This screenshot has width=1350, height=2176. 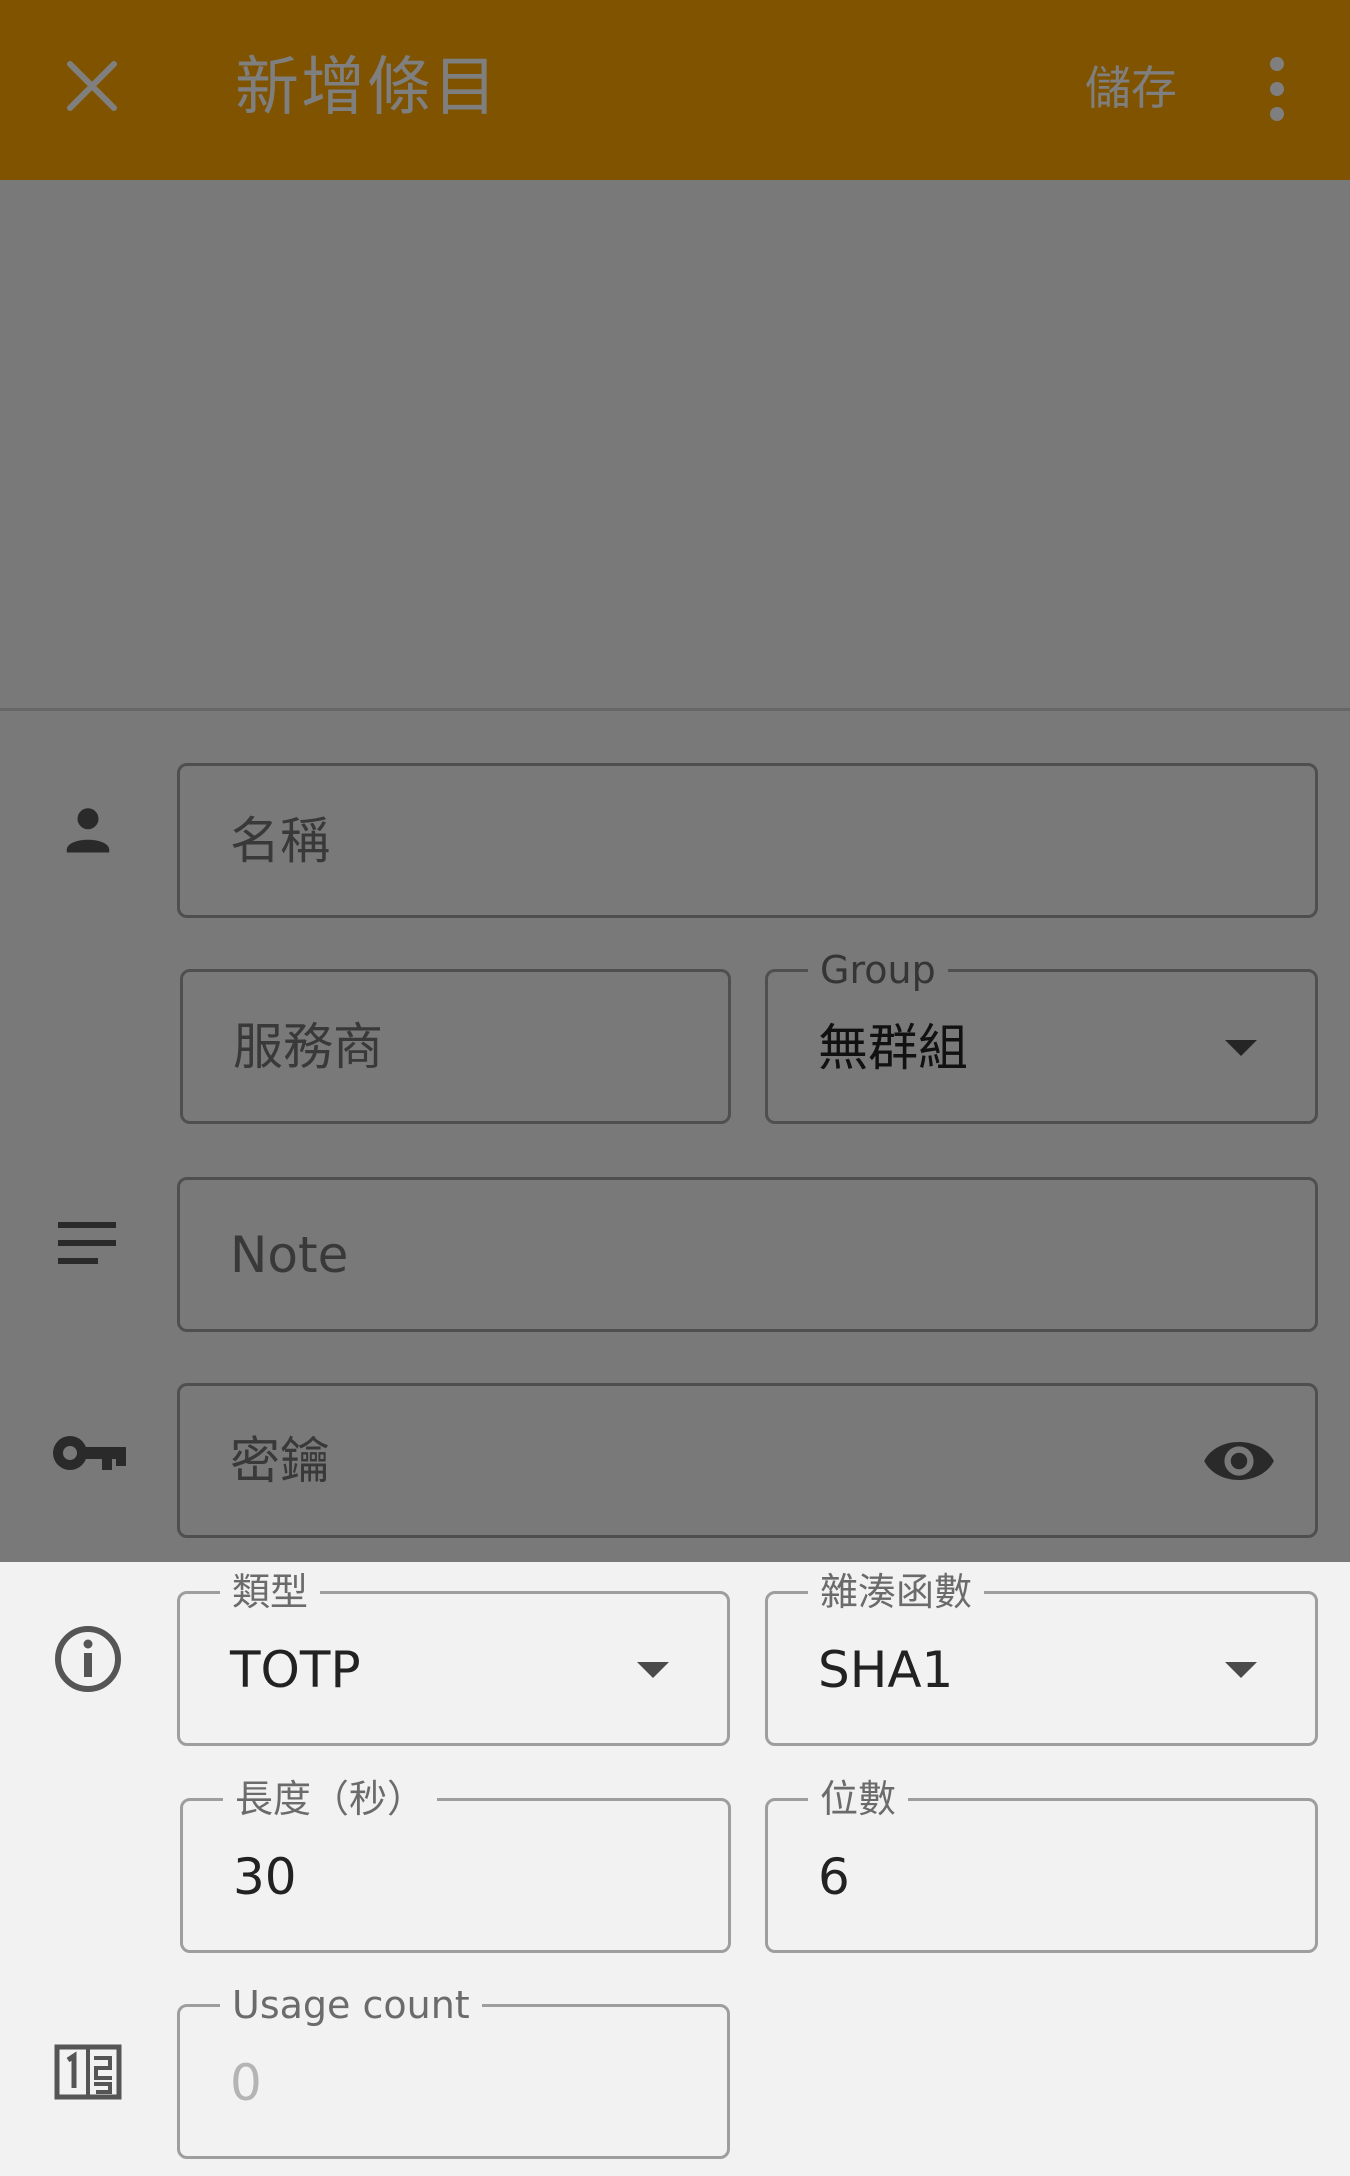 What do you see at coordinates (747, 840) in the screenshot?
I see `name-field: 名稱` at bounding box center [747, 840].